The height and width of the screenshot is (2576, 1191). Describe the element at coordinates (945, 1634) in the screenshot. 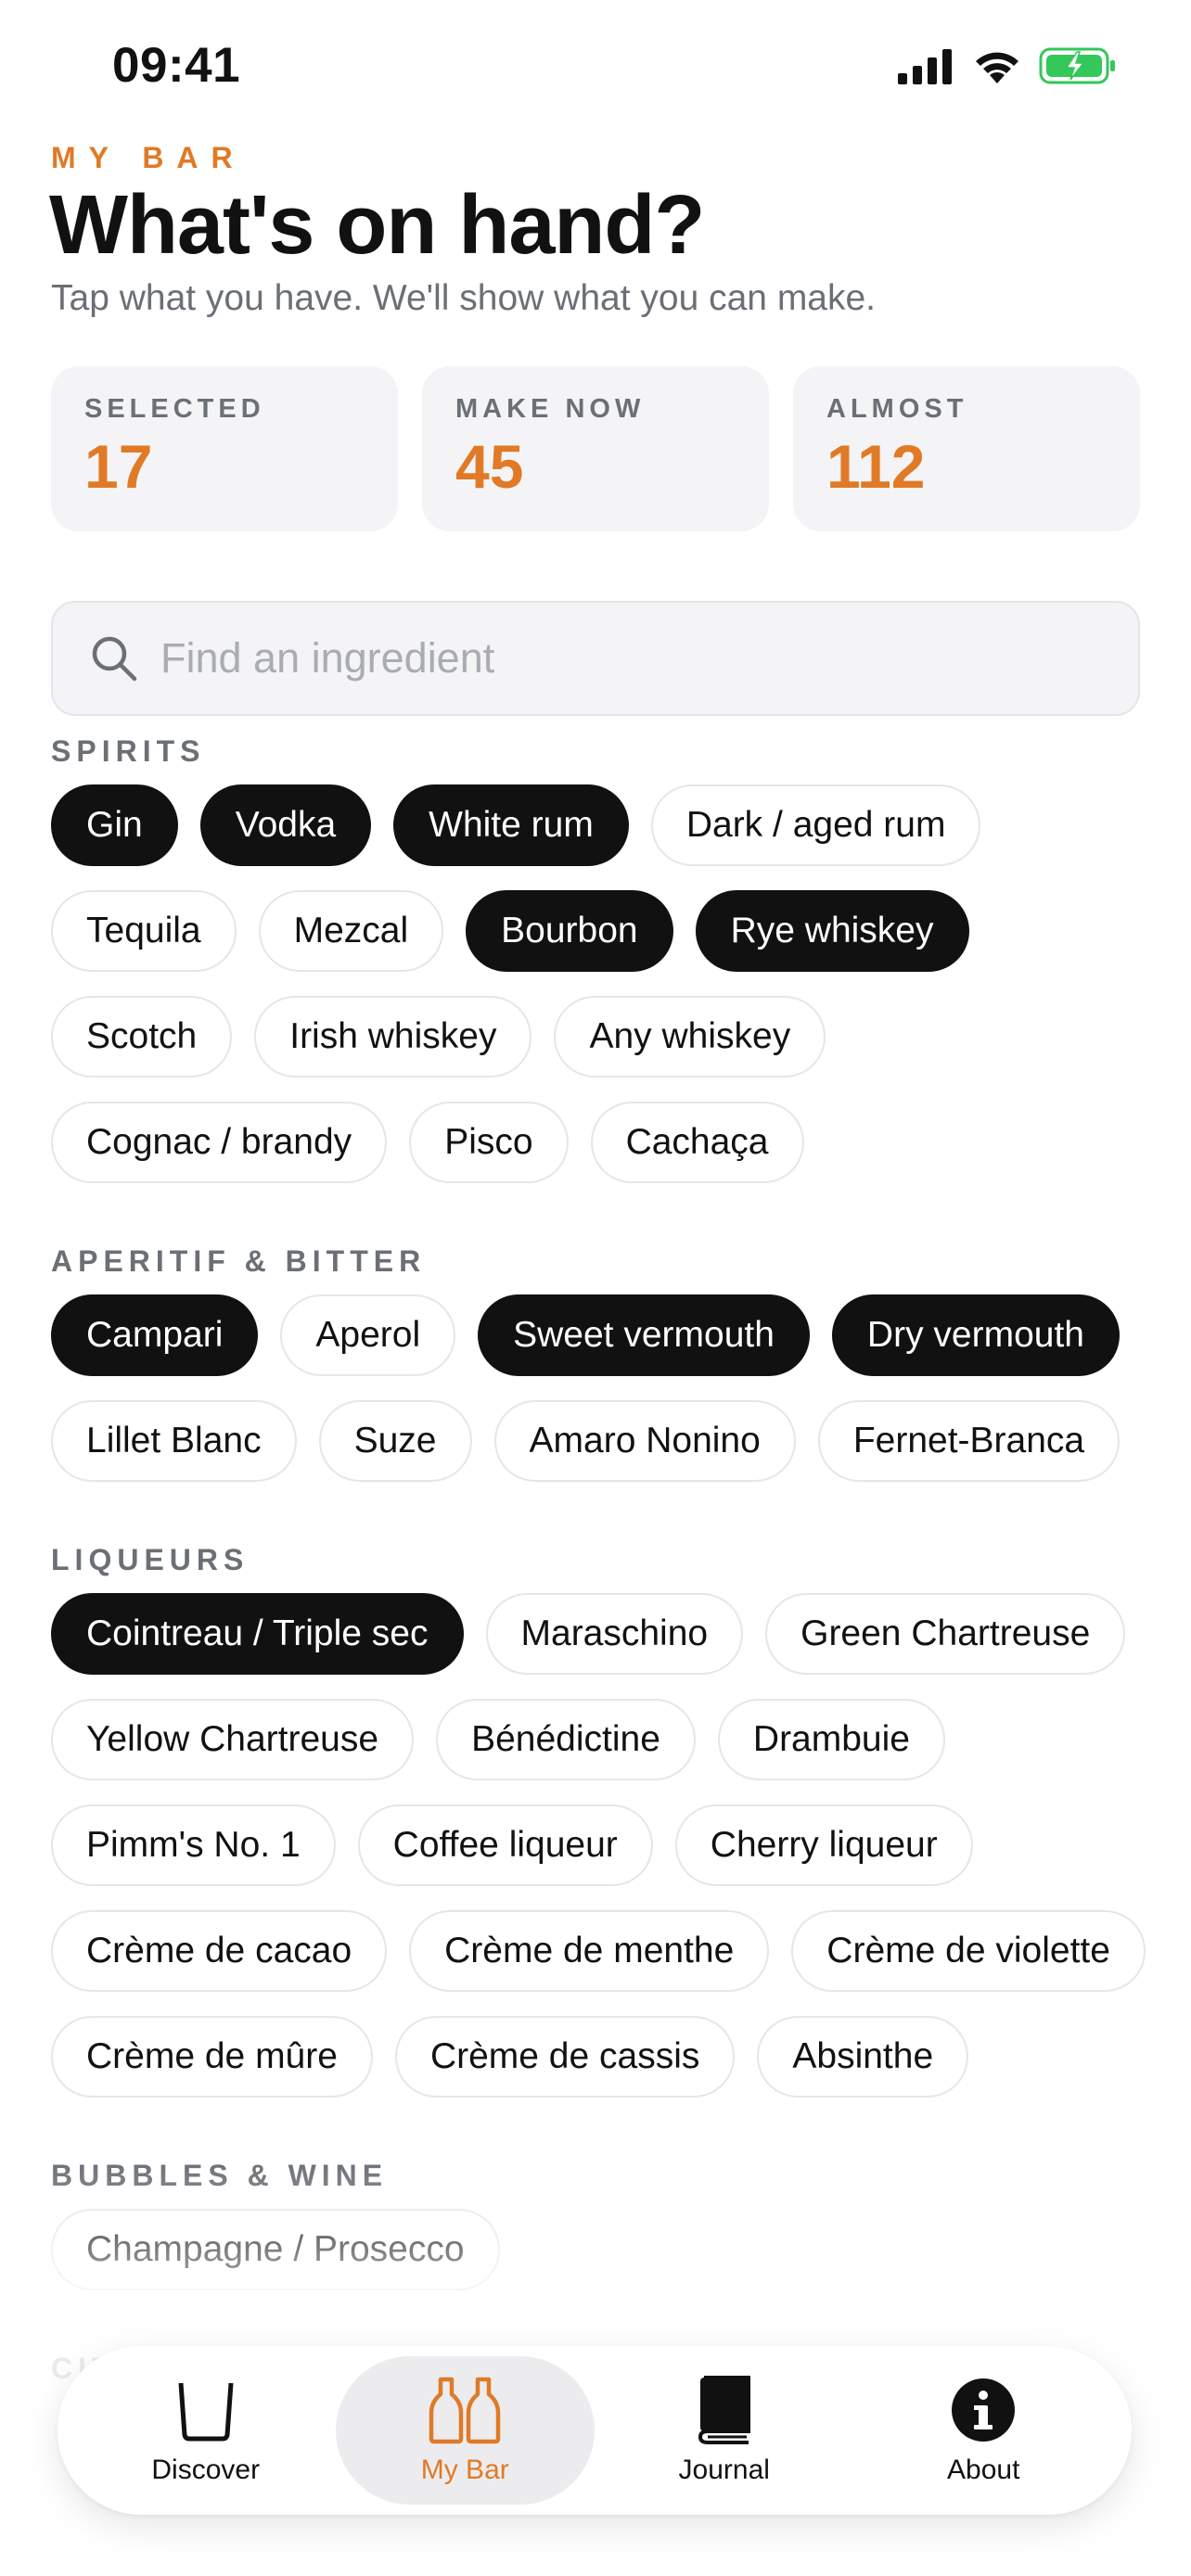

I see `ingredient-chip: Green Chartreuse` at that location.